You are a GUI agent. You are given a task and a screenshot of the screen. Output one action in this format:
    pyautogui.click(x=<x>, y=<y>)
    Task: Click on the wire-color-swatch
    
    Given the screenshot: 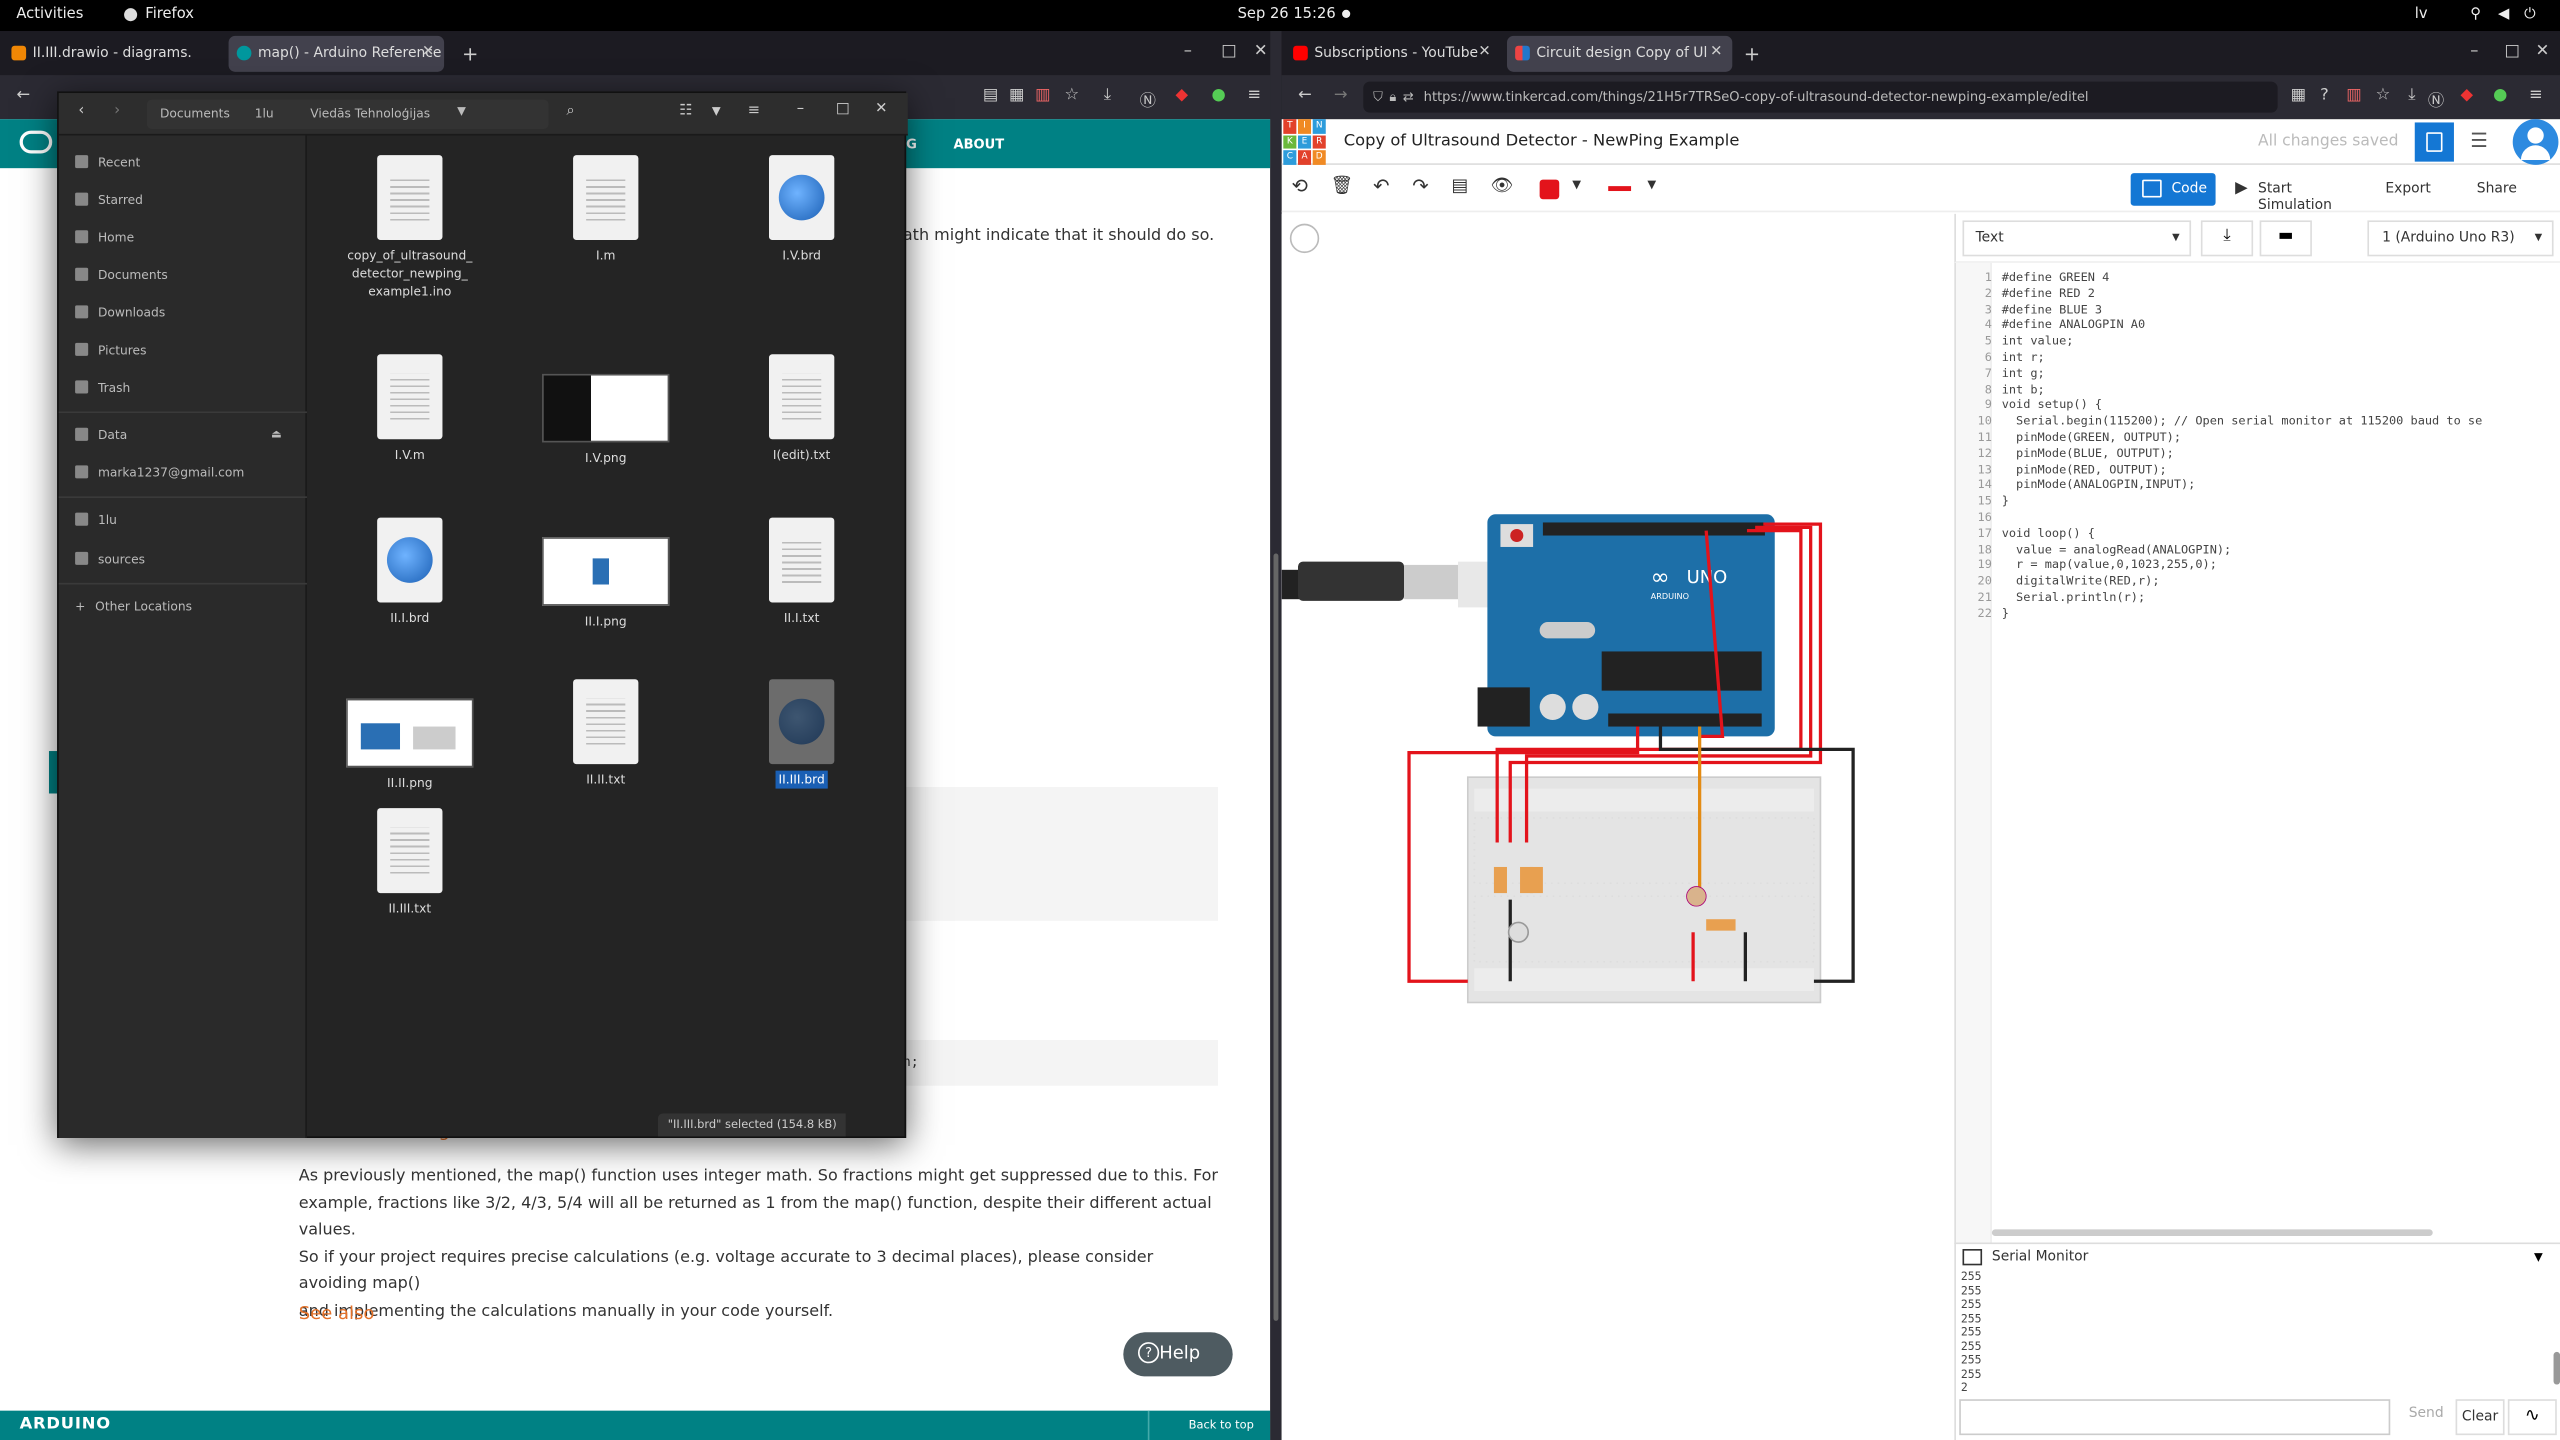 What is the action you would take?
    pyautogui.click(x=1549, y=189)
    